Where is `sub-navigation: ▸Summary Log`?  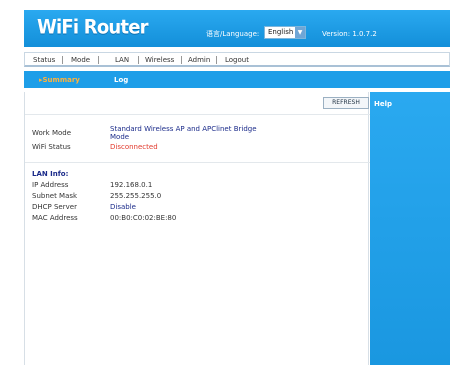 sub-navigation: ▸Summary Log is located at coordinates (237, 79).